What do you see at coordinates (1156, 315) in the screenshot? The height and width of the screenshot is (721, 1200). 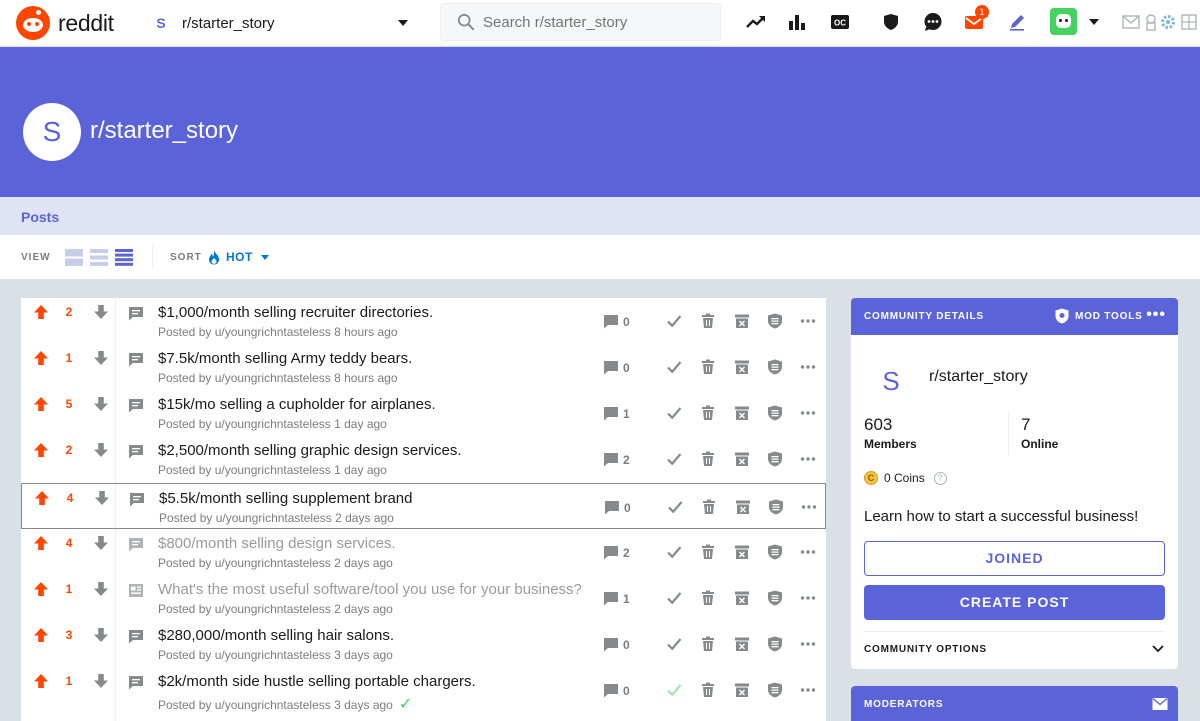 I see `more-options-icon: •••` at bounding box center [1156, 315].